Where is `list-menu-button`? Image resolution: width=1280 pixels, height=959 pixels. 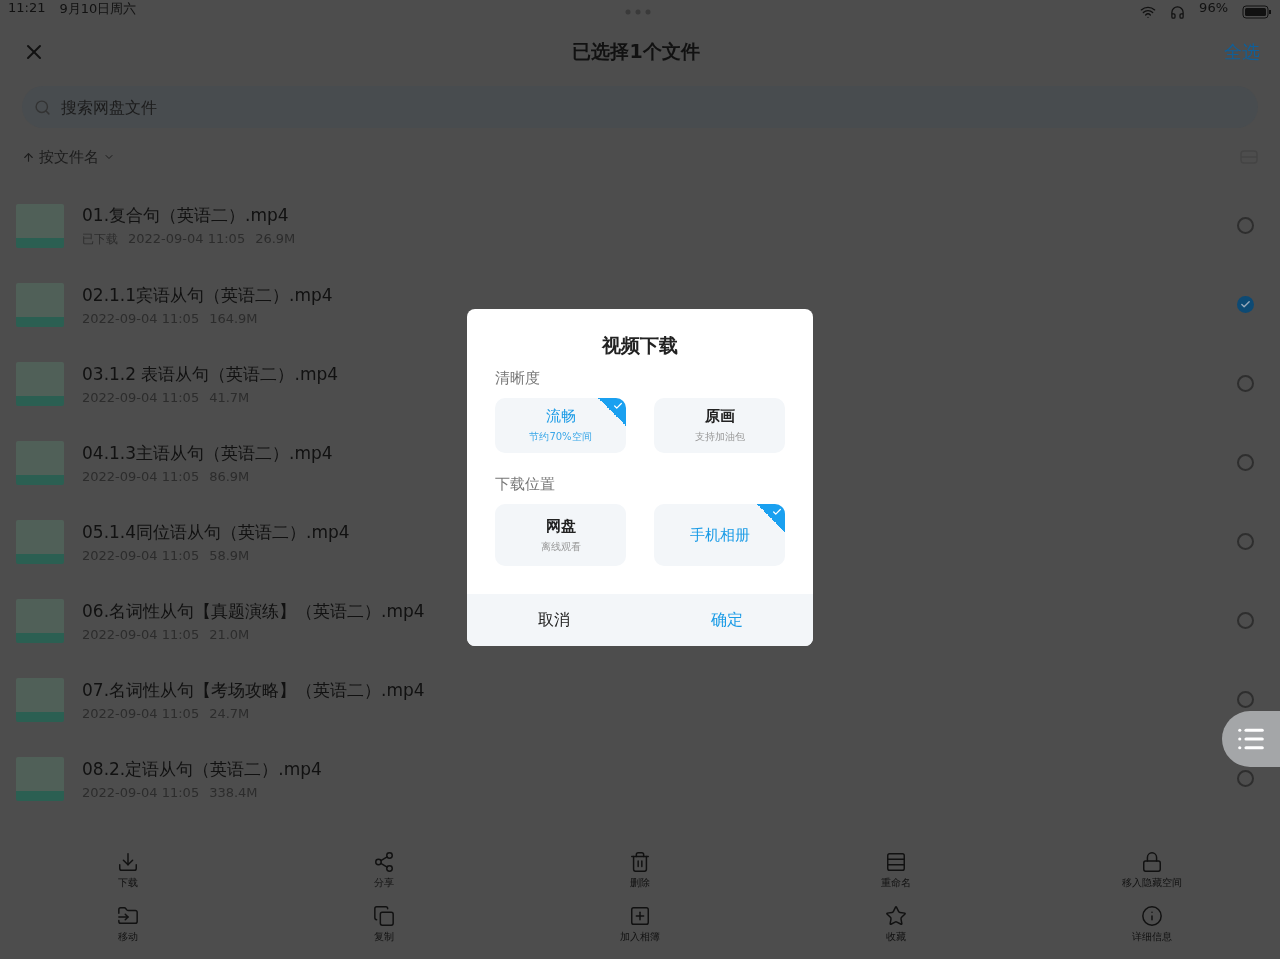 list-menu-button is located at coordinates (1251, 739).